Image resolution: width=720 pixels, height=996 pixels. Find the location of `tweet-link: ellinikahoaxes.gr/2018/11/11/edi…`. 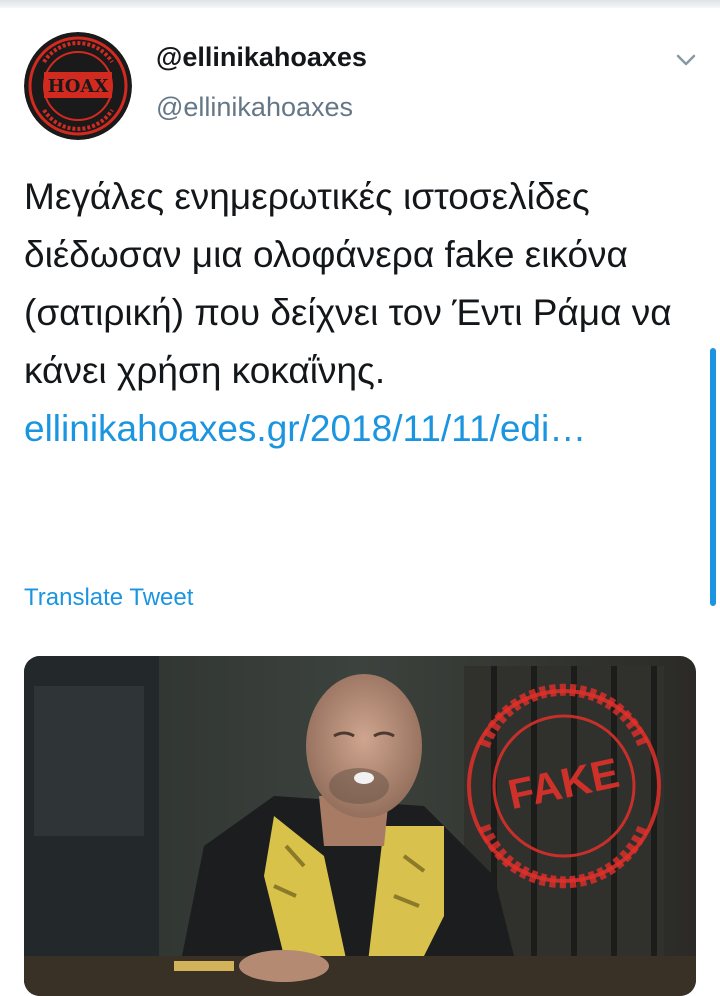

tweet-link: ellinikahoaxes.gr/2018/11/11/edi… is located at coordinates (305, 428).